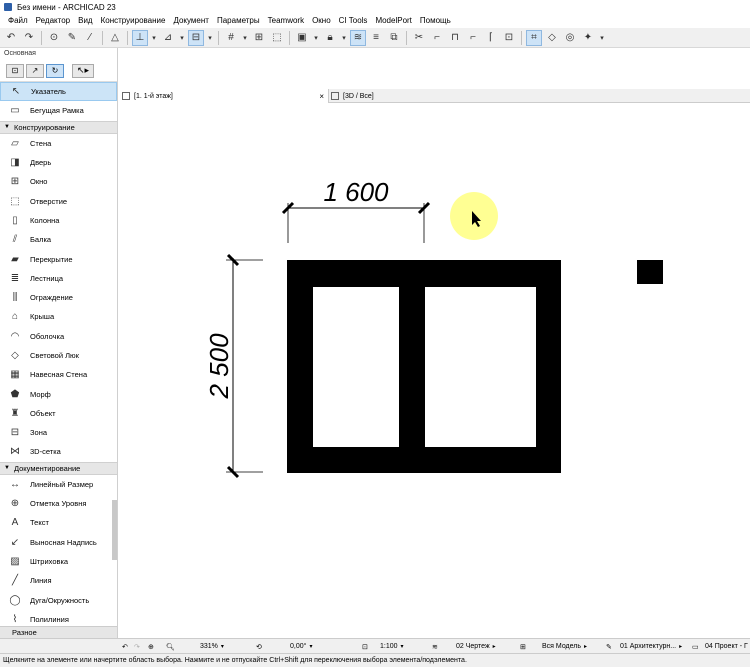 This screenshot has width=750, height=667. What do you see at coordinates (140, 37) in the screenshot?
I see `guide-lines-icon: ⊥` at bounding box center [140, 37].